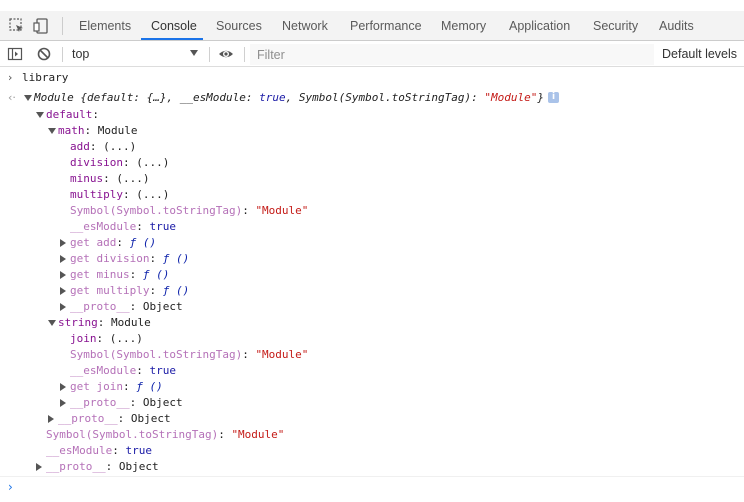 This screenshot has height=502, width=744. Describe the element at coordinates (100, 274) in the screenshot. I see `property-key: get minus` at that location.